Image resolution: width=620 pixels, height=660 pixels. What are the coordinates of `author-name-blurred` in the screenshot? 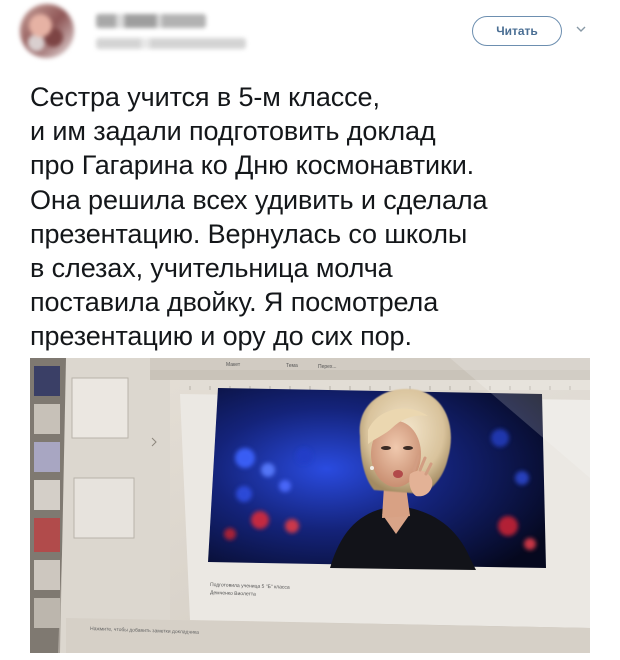 It's located at (151, 21).